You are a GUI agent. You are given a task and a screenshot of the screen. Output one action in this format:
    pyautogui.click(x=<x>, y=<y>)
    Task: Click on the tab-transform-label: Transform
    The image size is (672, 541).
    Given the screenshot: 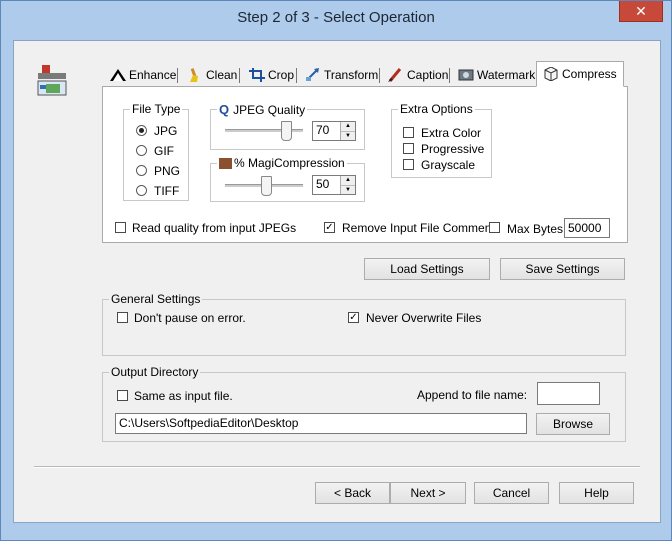 What is the action you would take?
    pyautogui.click(x=351, y=75)
    